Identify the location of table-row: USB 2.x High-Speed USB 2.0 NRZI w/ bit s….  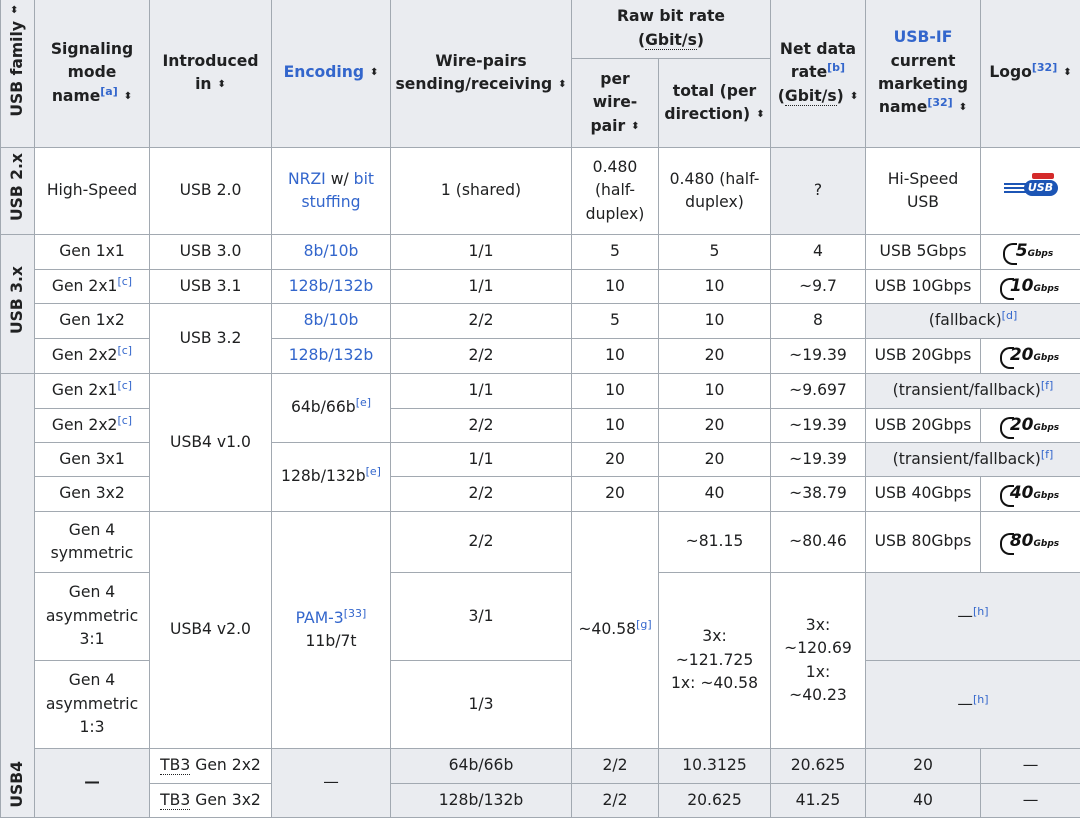
(540, 191).